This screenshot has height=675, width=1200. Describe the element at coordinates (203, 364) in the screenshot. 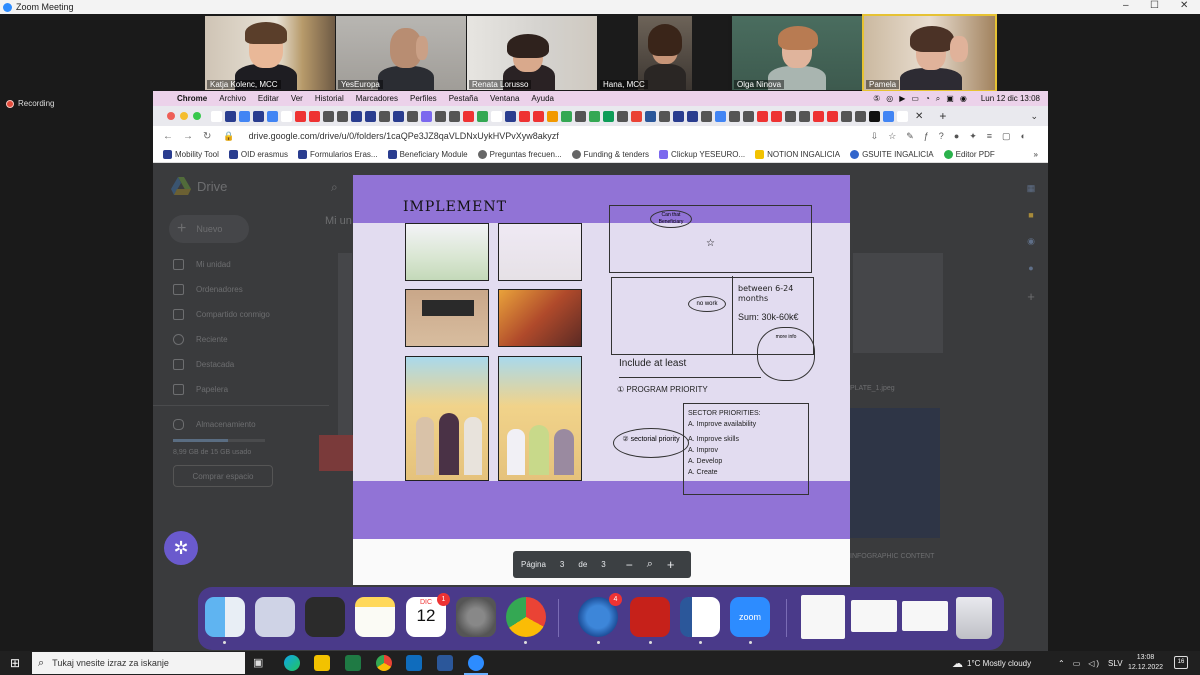

I see `nav-starred: Destacada` at that location.